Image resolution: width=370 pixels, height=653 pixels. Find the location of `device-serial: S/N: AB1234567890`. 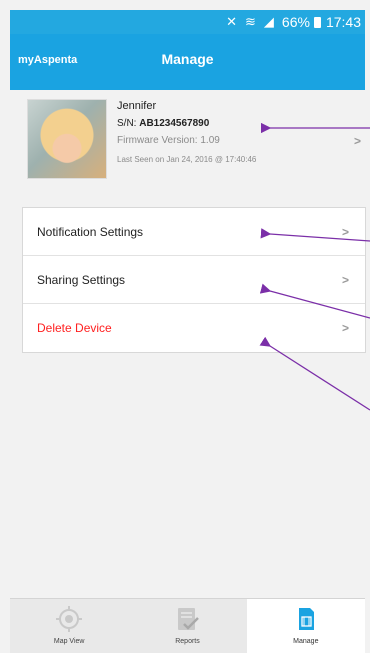

device-serial: S/N: AB1234567890 is located at coordinates (163, 123).